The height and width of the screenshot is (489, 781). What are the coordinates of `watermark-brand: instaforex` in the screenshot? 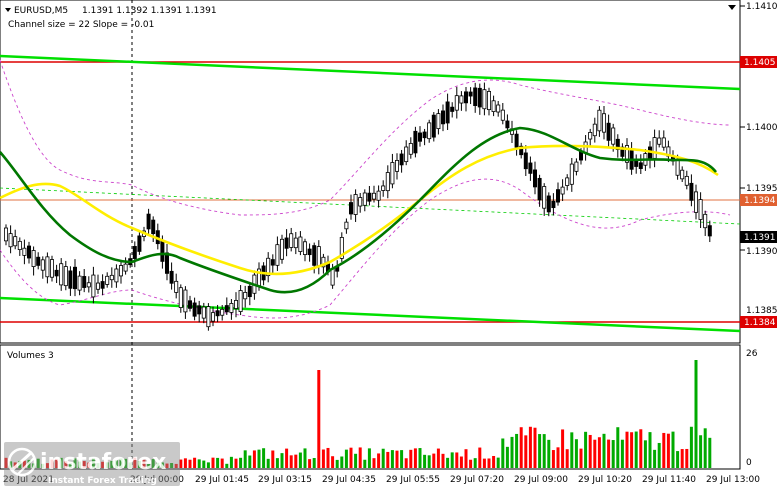 It's located at (103, 462).